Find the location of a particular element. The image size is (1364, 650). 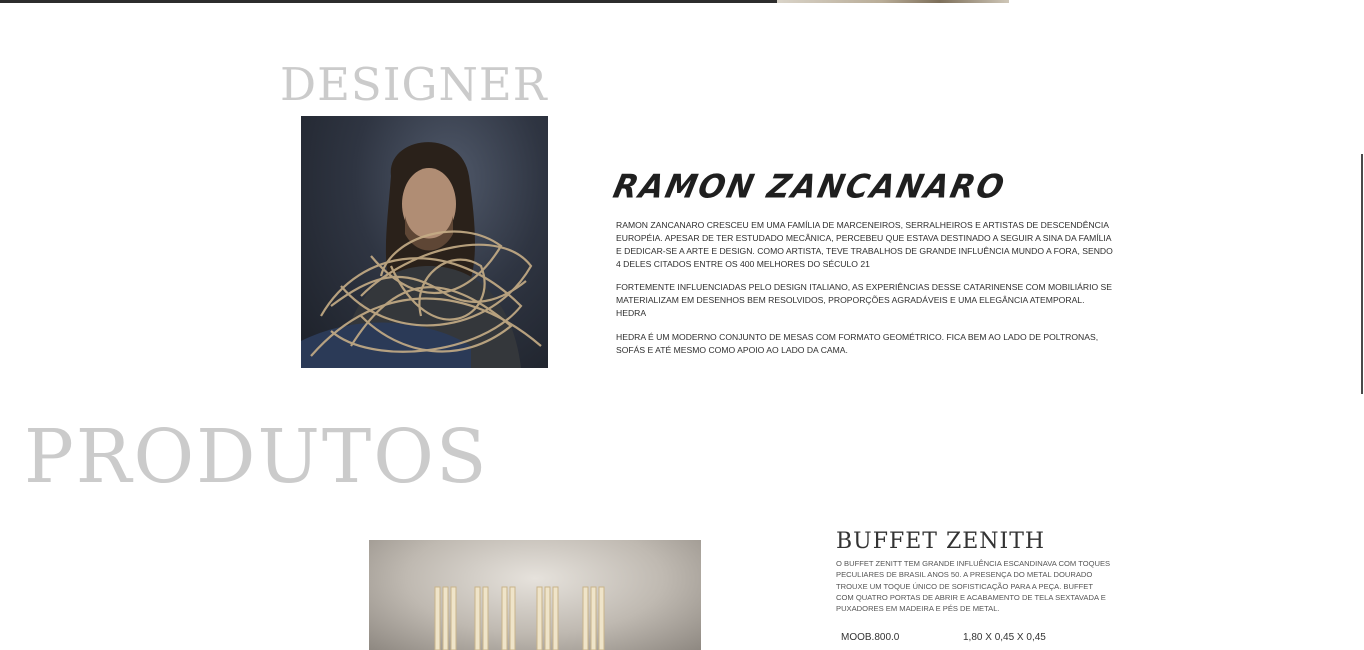

scrollbar-thumb is located at coordinates (1362, 274).